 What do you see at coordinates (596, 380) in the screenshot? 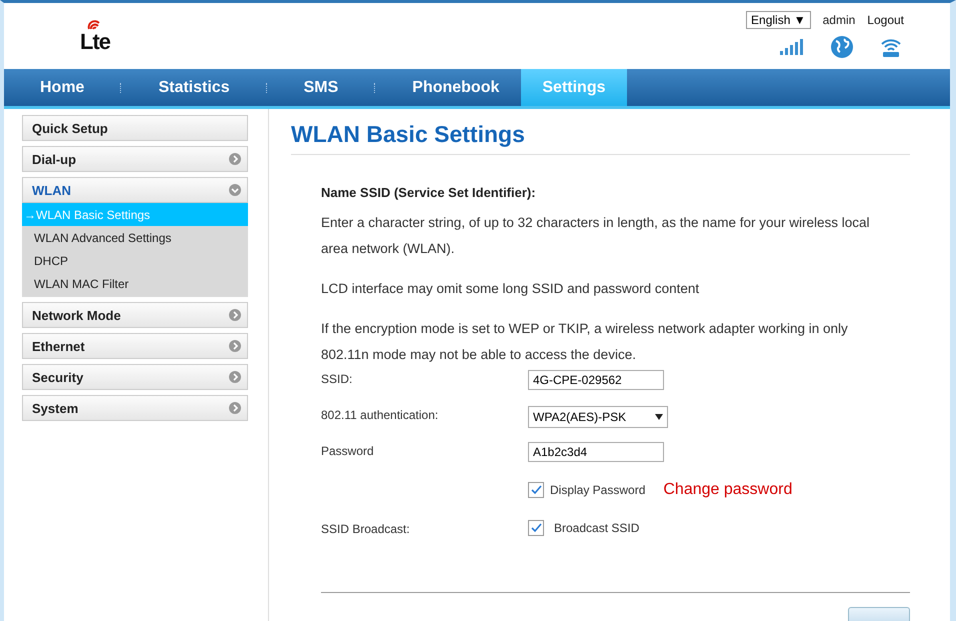
I see `ssid-field: 4G-CPE-029562` at bounding box center [596, 380].